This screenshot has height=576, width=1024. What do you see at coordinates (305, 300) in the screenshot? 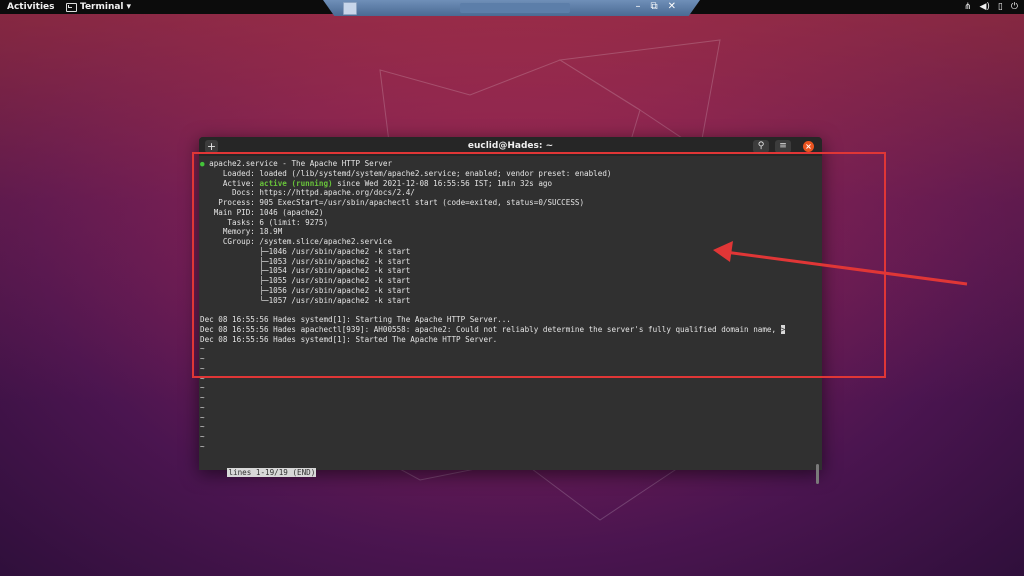
I see `output-line: └─1057 /usr/sbin/apache2 -k start` at bounding box center [305, 300].